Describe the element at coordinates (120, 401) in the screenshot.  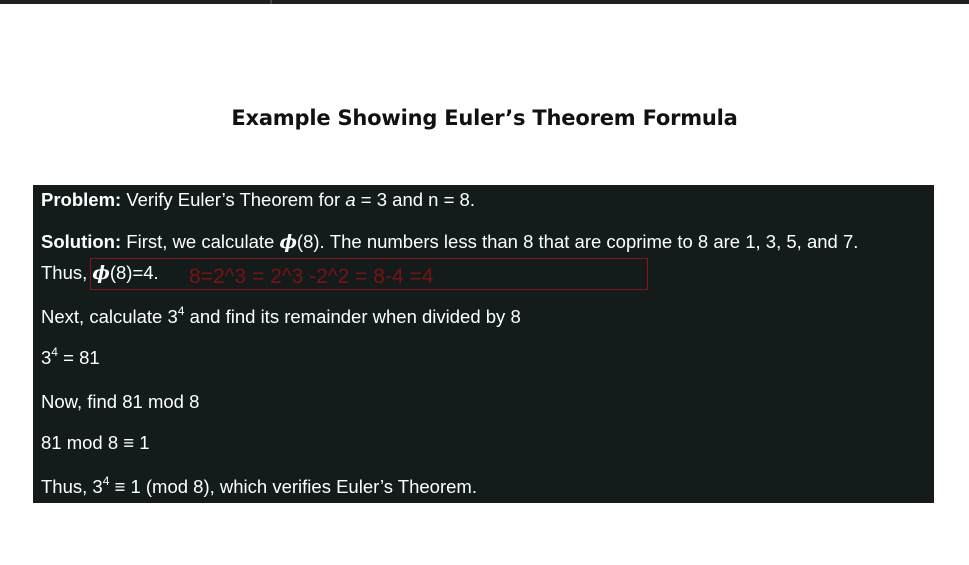
I see `now-line: Now, find 81 mod 8` at that location.